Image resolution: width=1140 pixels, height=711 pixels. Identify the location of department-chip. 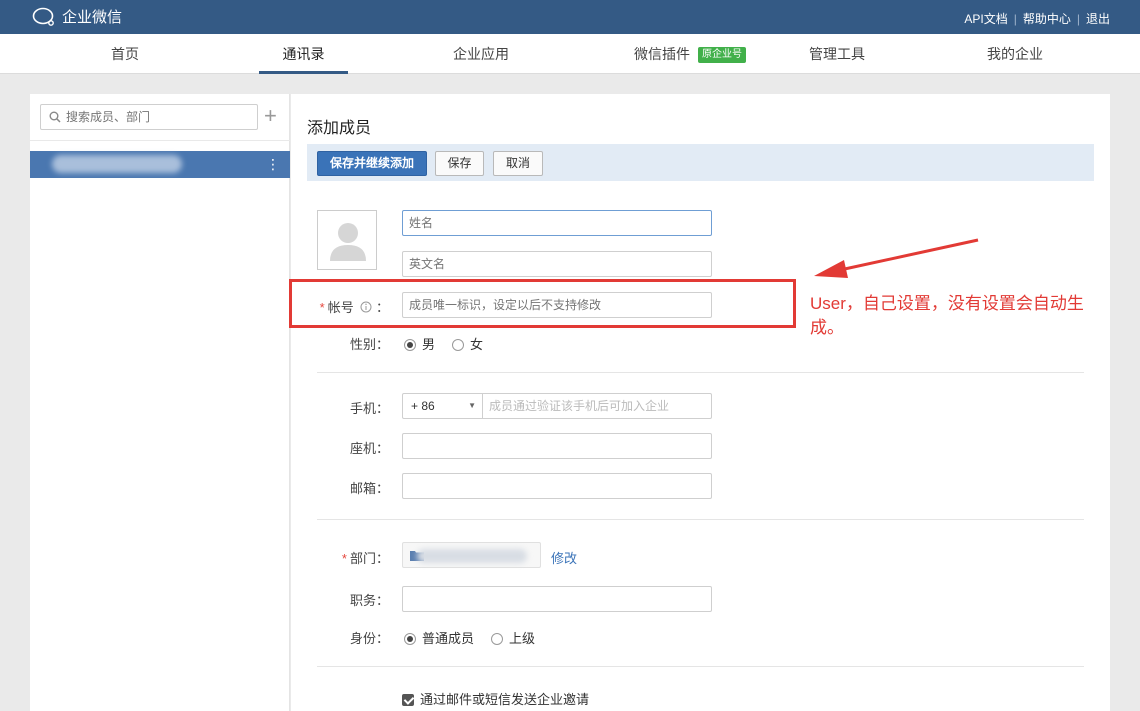
(471, 555).